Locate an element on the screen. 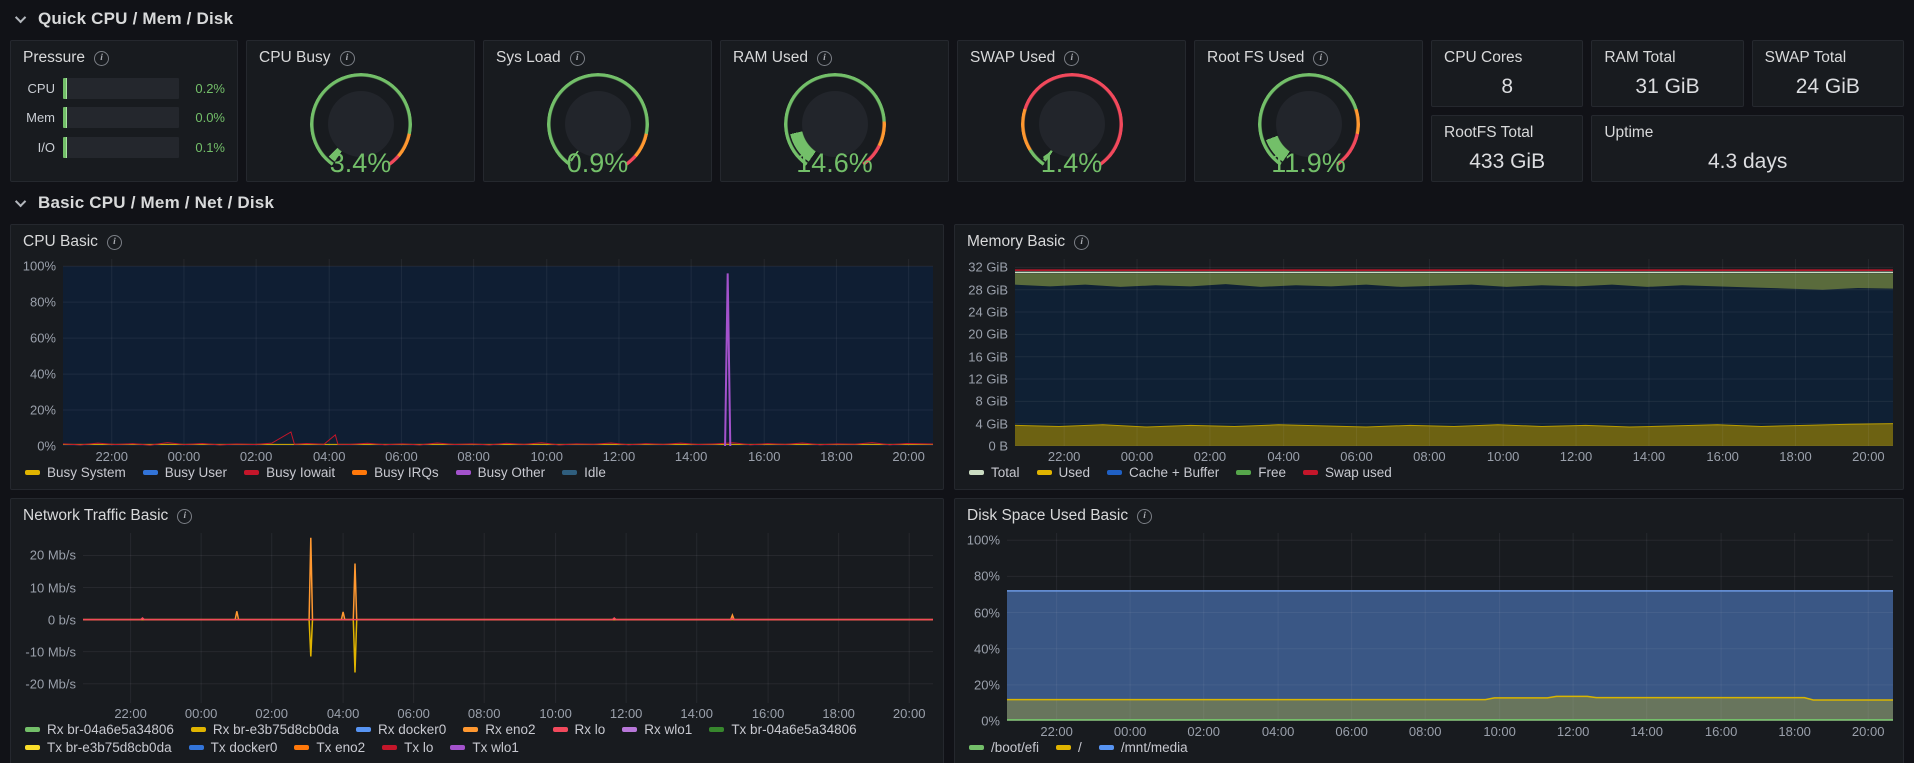  panel-header: RAM Total is located at coordinates (1667, 55).